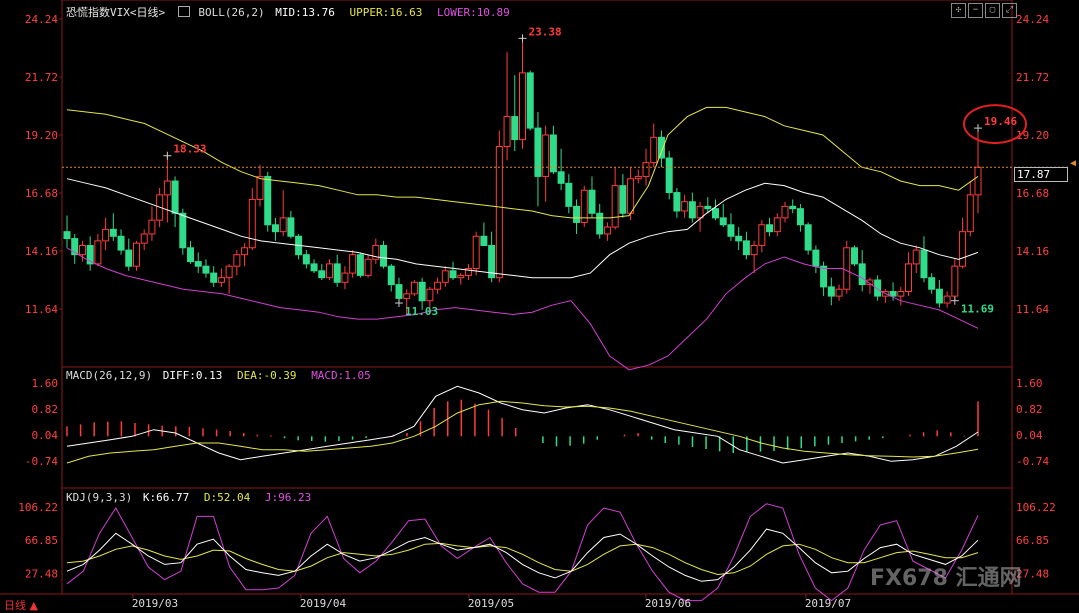  What do you see at coordinates (386, 12) in the screenshot?
I see `boll-upper: UPPER:16.63` at bounding box center [386, 12].